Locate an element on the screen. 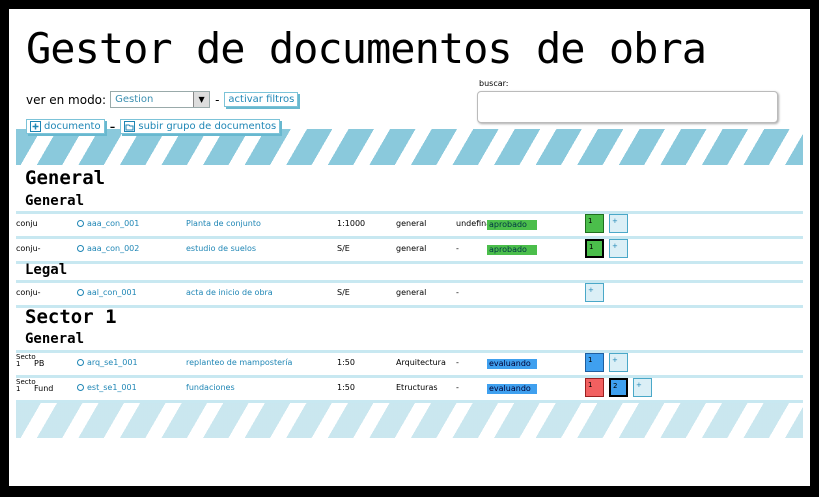 The width and height of the screenshot is (819, 497). doc-short-name: conju is located at coordinates (27, 223).